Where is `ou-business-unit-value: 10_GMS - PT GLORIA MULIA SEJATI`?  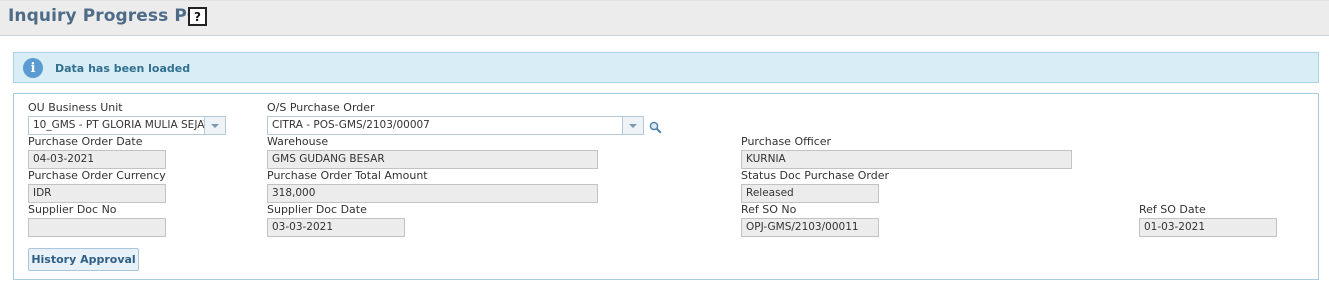 ou-business-unit-value: 10_GMS - PT GLORIA MULIA SEJATI is located at coordinates (123, 125).